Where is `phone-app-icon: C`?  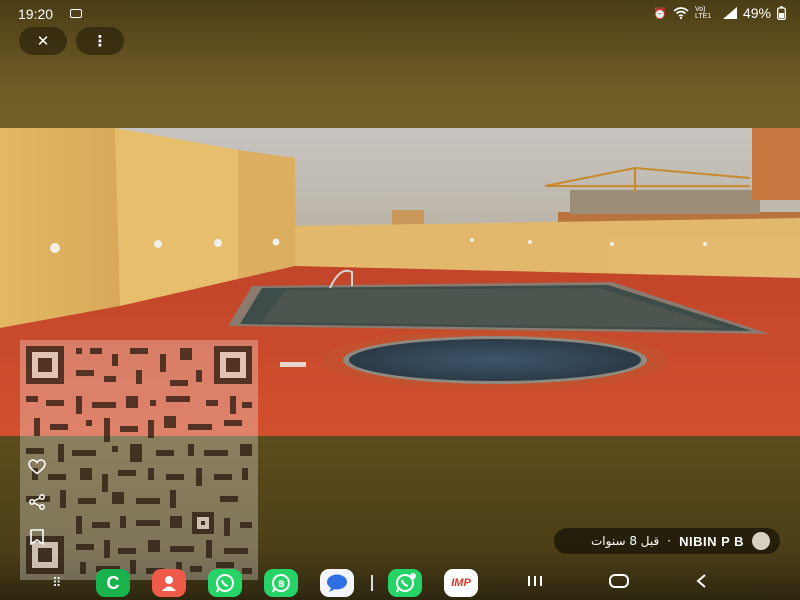 phone-app-icon: C is located at coordinates (113, 583).